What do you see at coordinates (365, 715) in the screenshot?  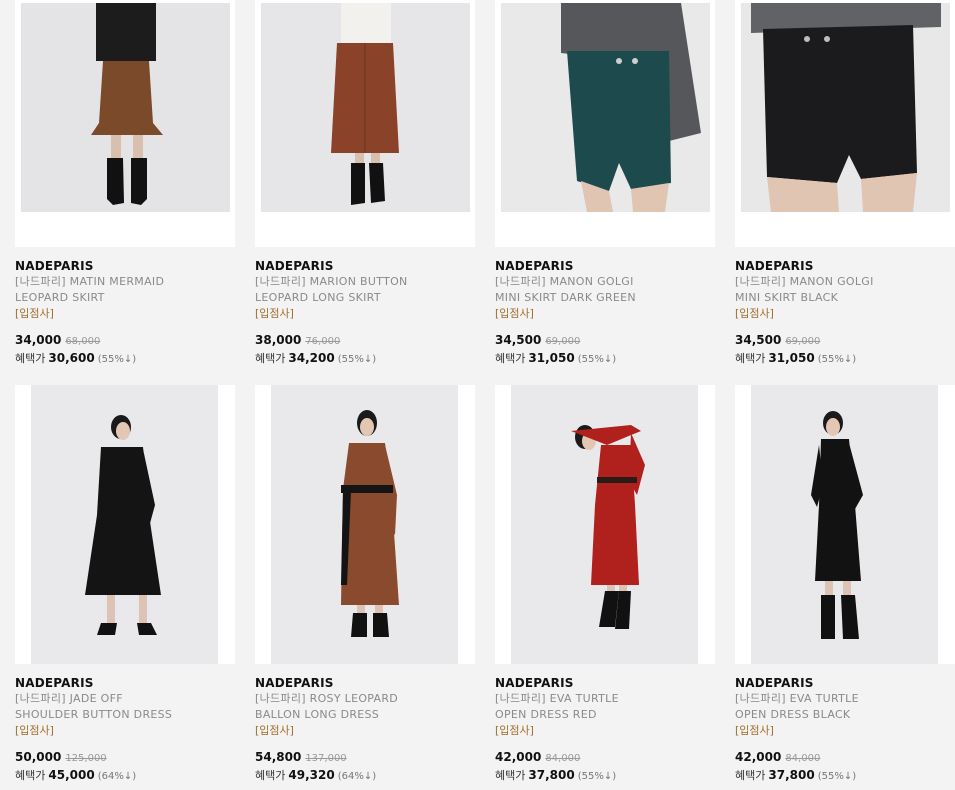 I see `product-name-line2: BALLON LONG DRESS` at bounding box center [365, 715].